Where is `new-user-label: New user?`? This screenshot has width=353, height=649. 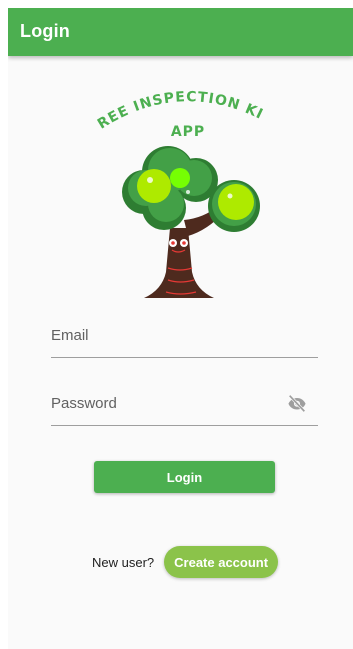 new-user-label: New user? is located at coordinates (123, 562).